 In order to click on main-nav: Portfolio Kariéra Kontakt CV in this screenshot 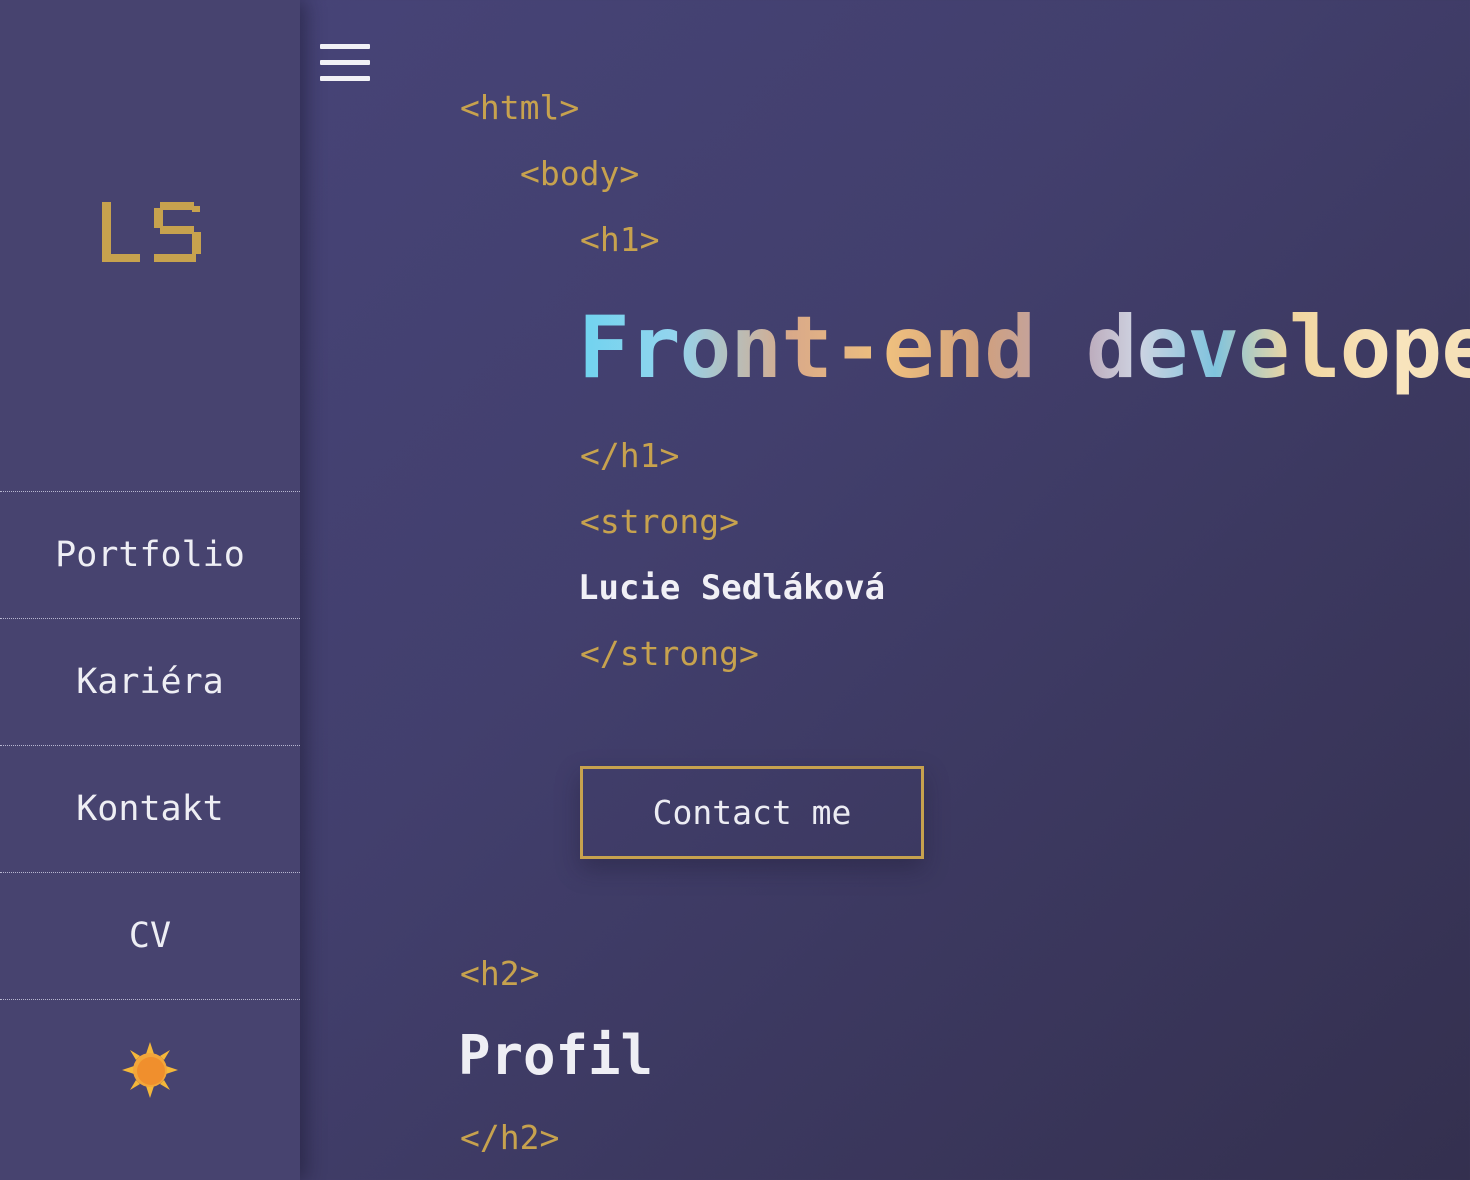, I will do `click(150, 745)`.